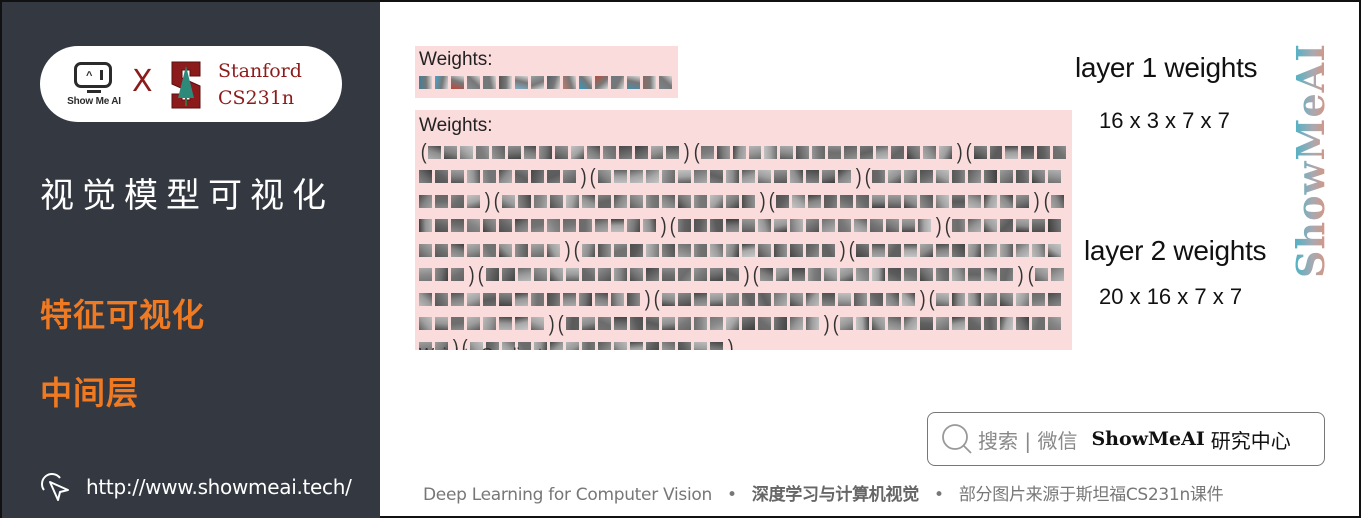 This screenshot has height=518, width=1361. What do you see at coordinates (545, 82) in the screenshot?
I see `layer1-filter-strip` at bounding box center [545, 82].